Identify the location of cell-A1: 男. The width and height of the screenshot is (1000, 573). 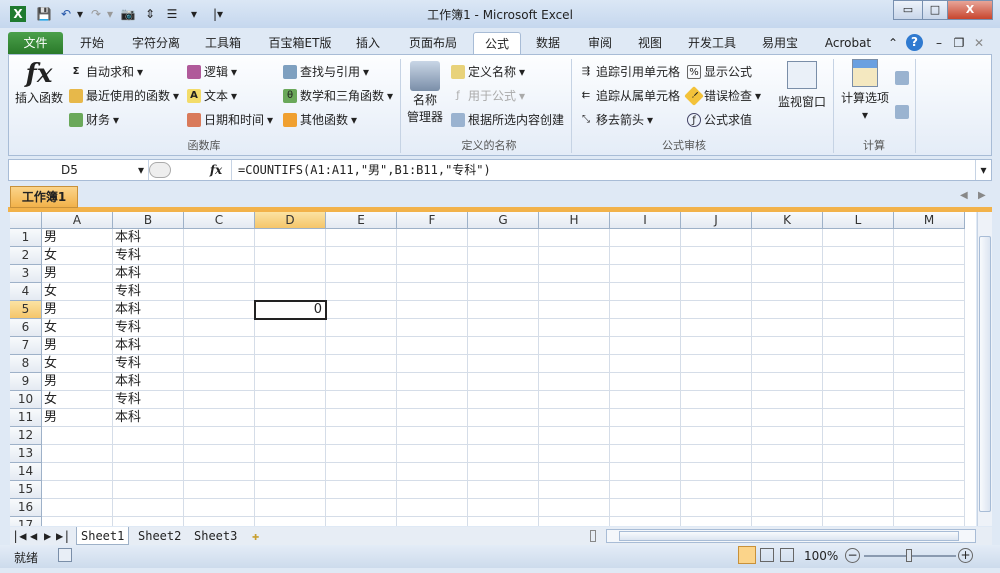
(77, 238).